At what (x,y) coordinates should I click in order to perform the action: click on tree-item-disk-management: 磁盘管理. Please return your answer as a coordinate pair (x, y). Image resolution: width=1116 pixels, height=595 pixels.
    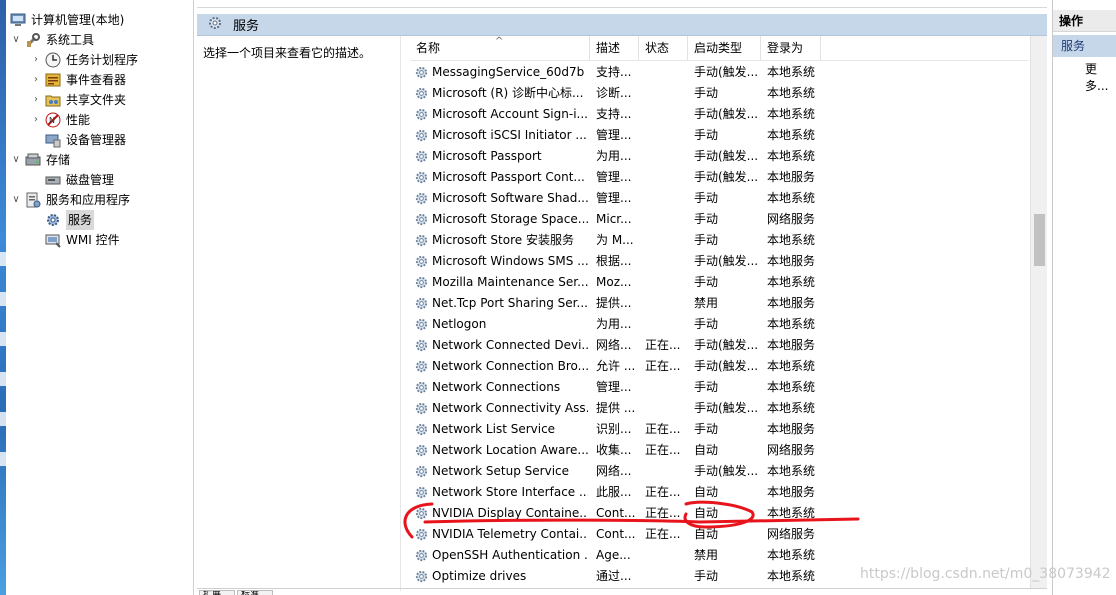
    Looking at the image, I should click on (79, 180).